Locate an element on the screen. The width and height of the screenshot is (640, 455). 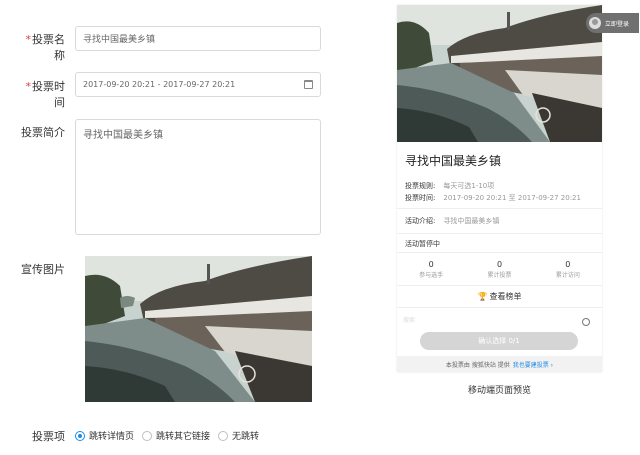
preview-time: 投票时间: 2017-09-20 20:21 至 2017-09-27 20:21 is located at coordinates (493, 198).